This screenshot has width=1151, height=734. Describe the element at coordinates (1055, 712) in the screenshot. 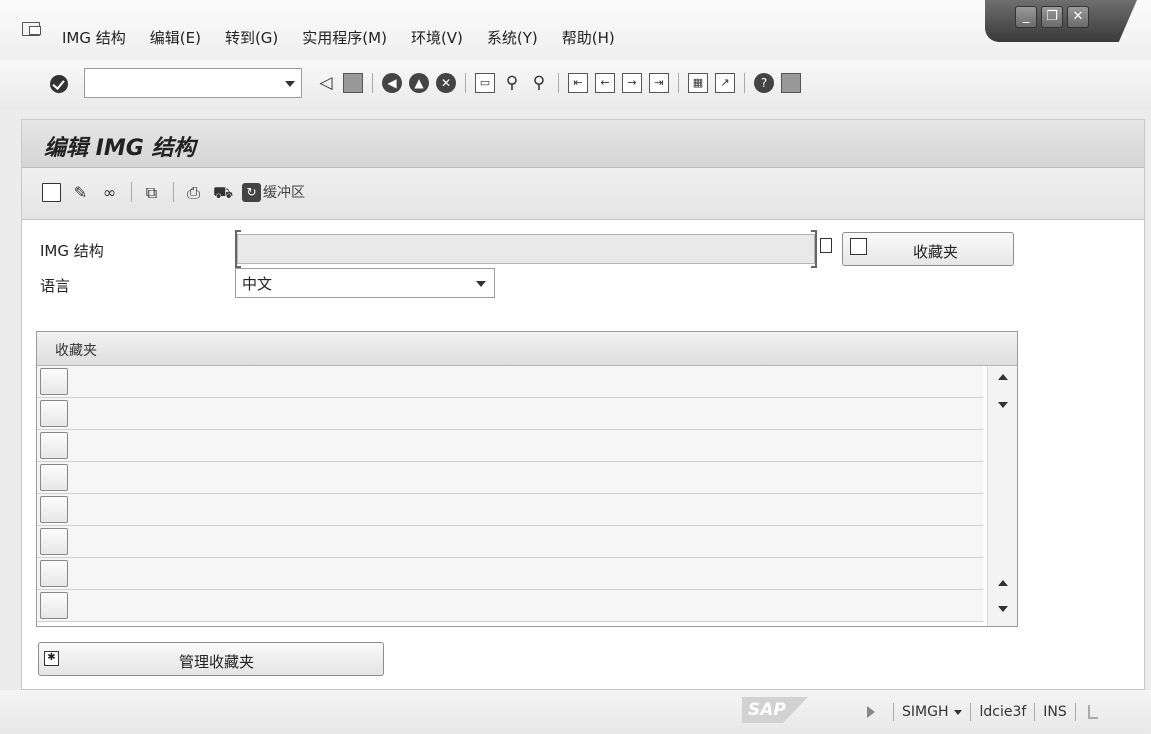

I see `status-mode: INS` at that location.